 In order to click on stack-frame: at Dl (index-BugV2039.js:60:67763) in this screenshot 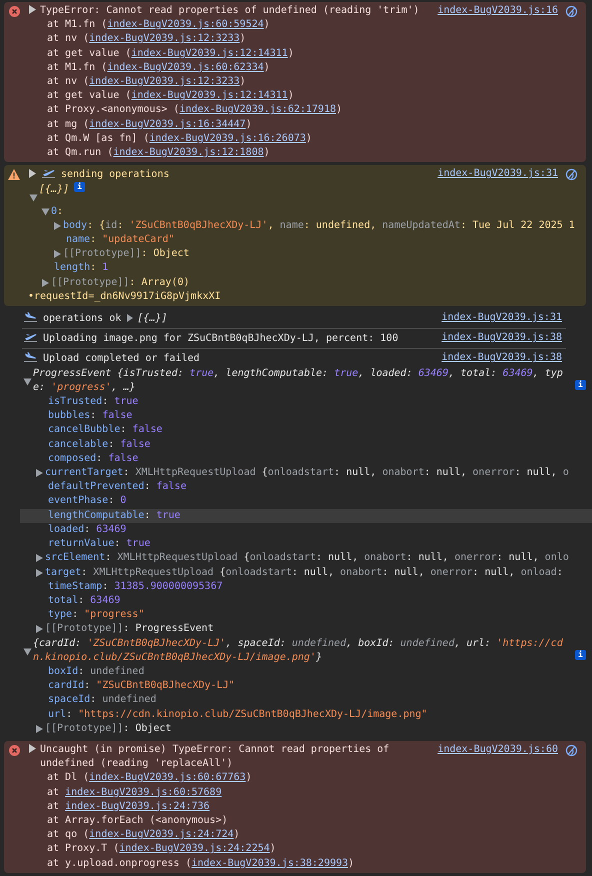, I will do `click(316, 778)`.